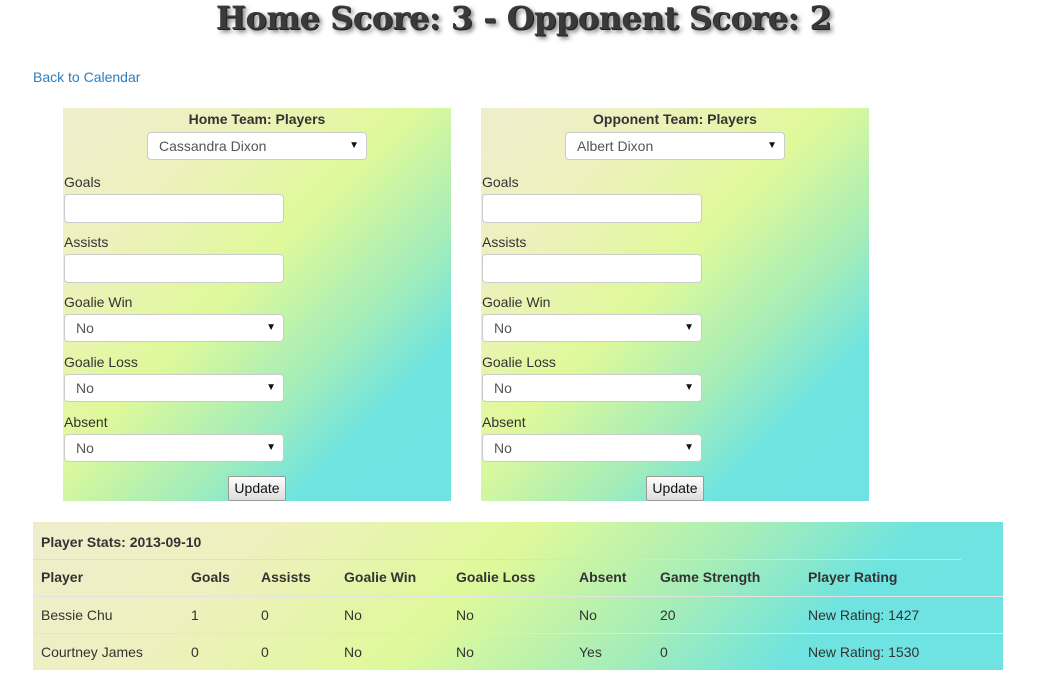 The width and height of the screenshot is (1047, 676). Describe the element at coordinates (590, 652) in the screenshot. I see `cell-absent: Yes` at that location.